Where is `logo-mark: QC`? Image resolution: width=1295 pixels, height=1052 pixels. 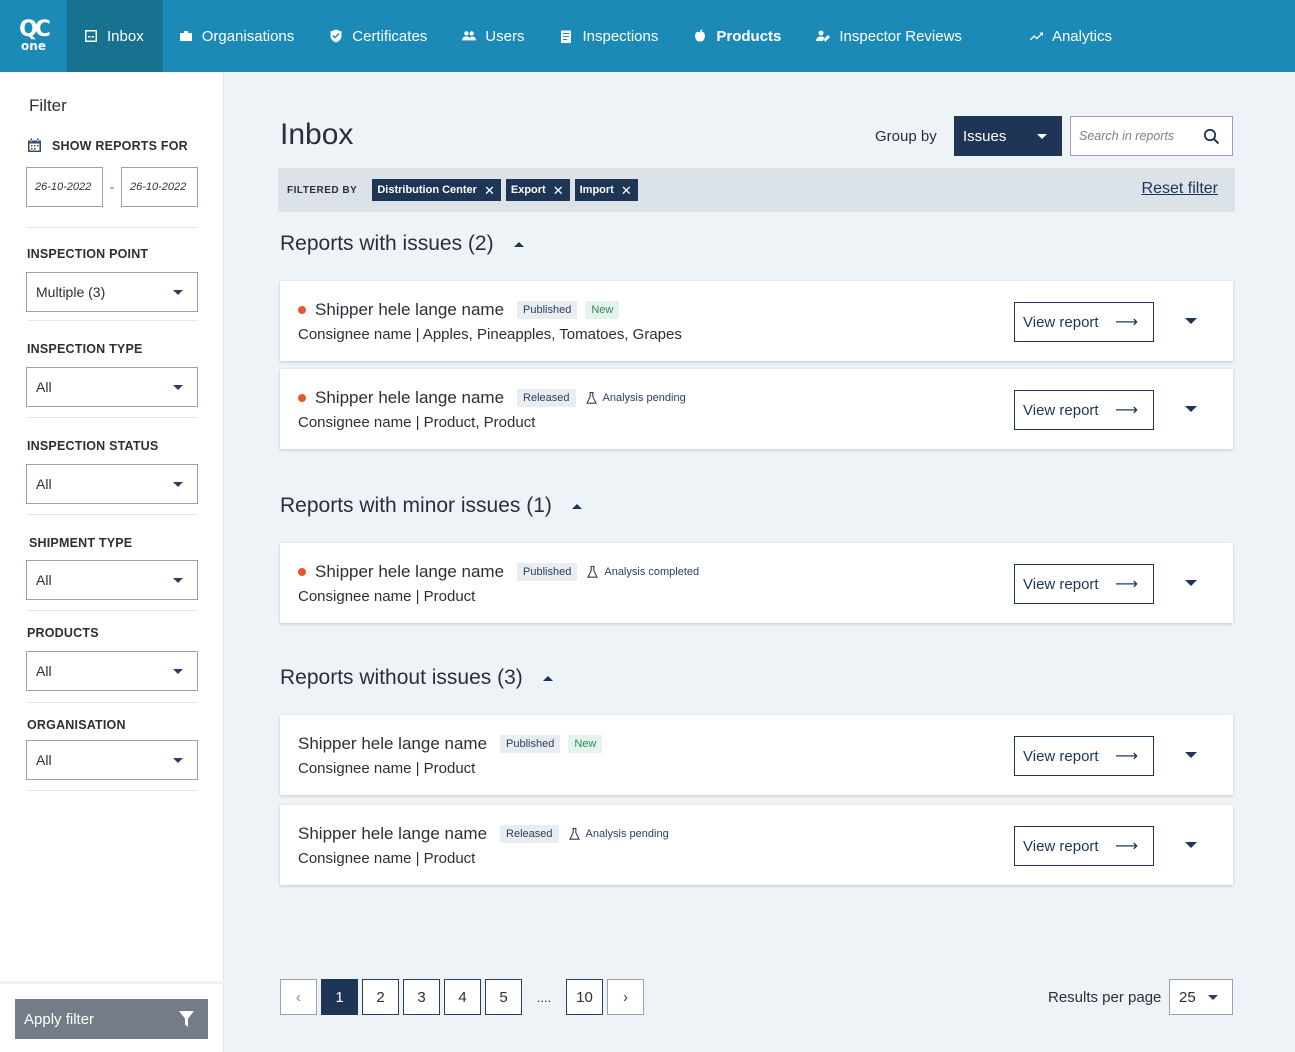
logo-mark: QC is located at coordinates (35, 29).